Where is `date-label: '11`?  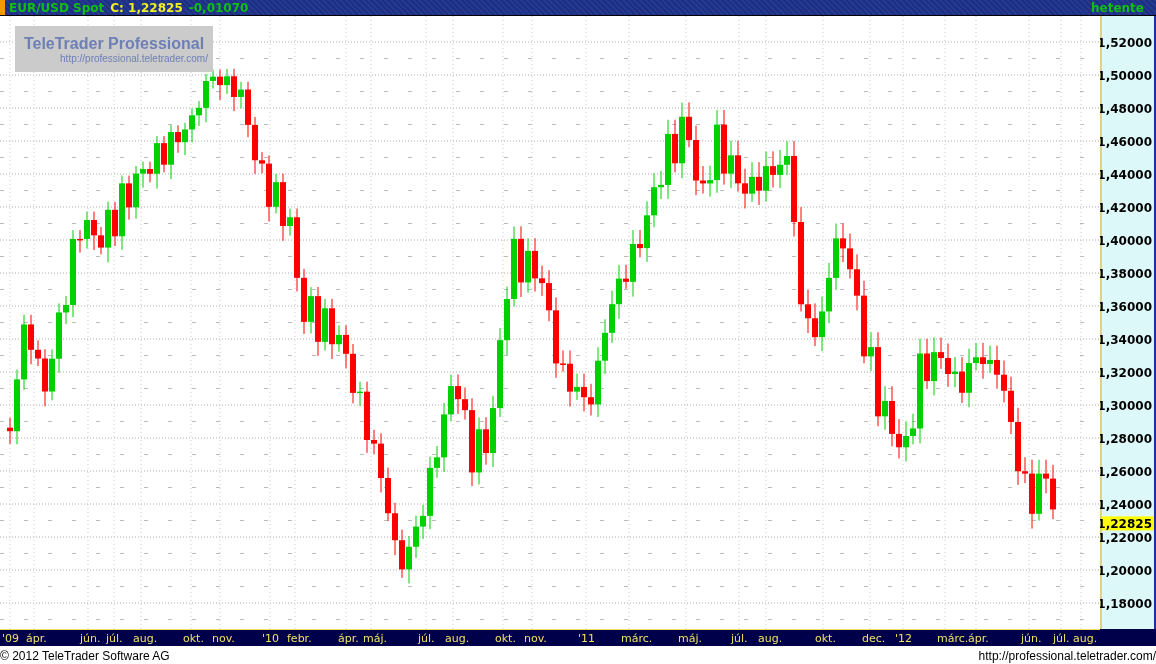
date-label: '11 is located at coordinates (587, 638).